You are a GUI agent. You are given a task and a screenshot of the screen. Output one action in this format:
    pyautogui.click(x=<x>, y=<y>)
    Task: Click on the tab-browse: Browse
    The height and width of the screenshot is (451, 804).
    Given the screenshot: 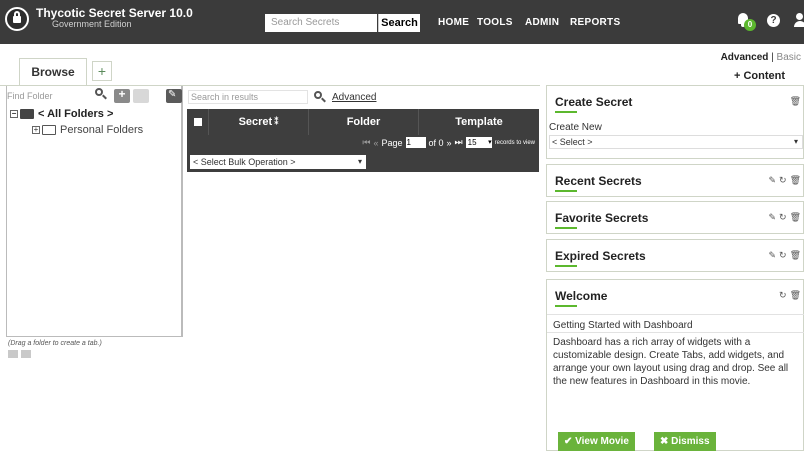 What is the action you would take?
    pyautogui.click(x=53, y=72)
    